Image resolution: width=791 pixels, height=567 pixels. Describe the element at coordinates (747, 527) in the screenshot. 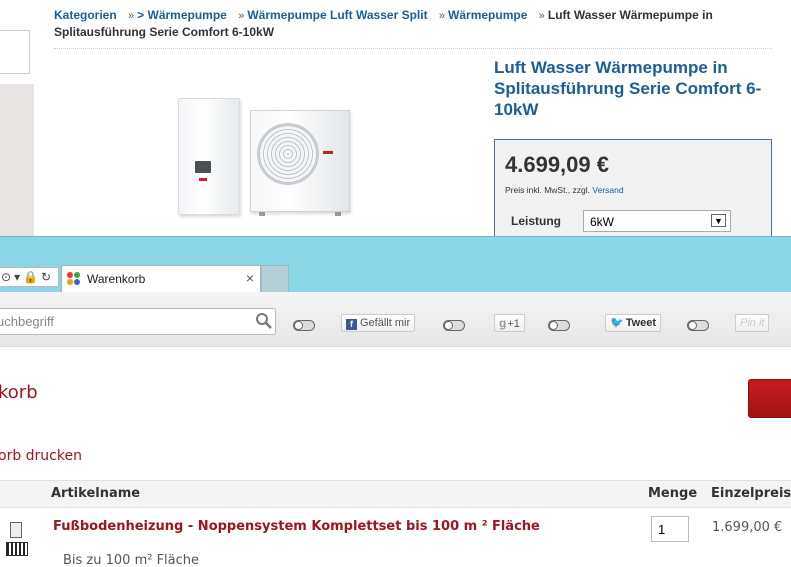

I see `cart-item-unit-price: 1.699,00 €` at that location.